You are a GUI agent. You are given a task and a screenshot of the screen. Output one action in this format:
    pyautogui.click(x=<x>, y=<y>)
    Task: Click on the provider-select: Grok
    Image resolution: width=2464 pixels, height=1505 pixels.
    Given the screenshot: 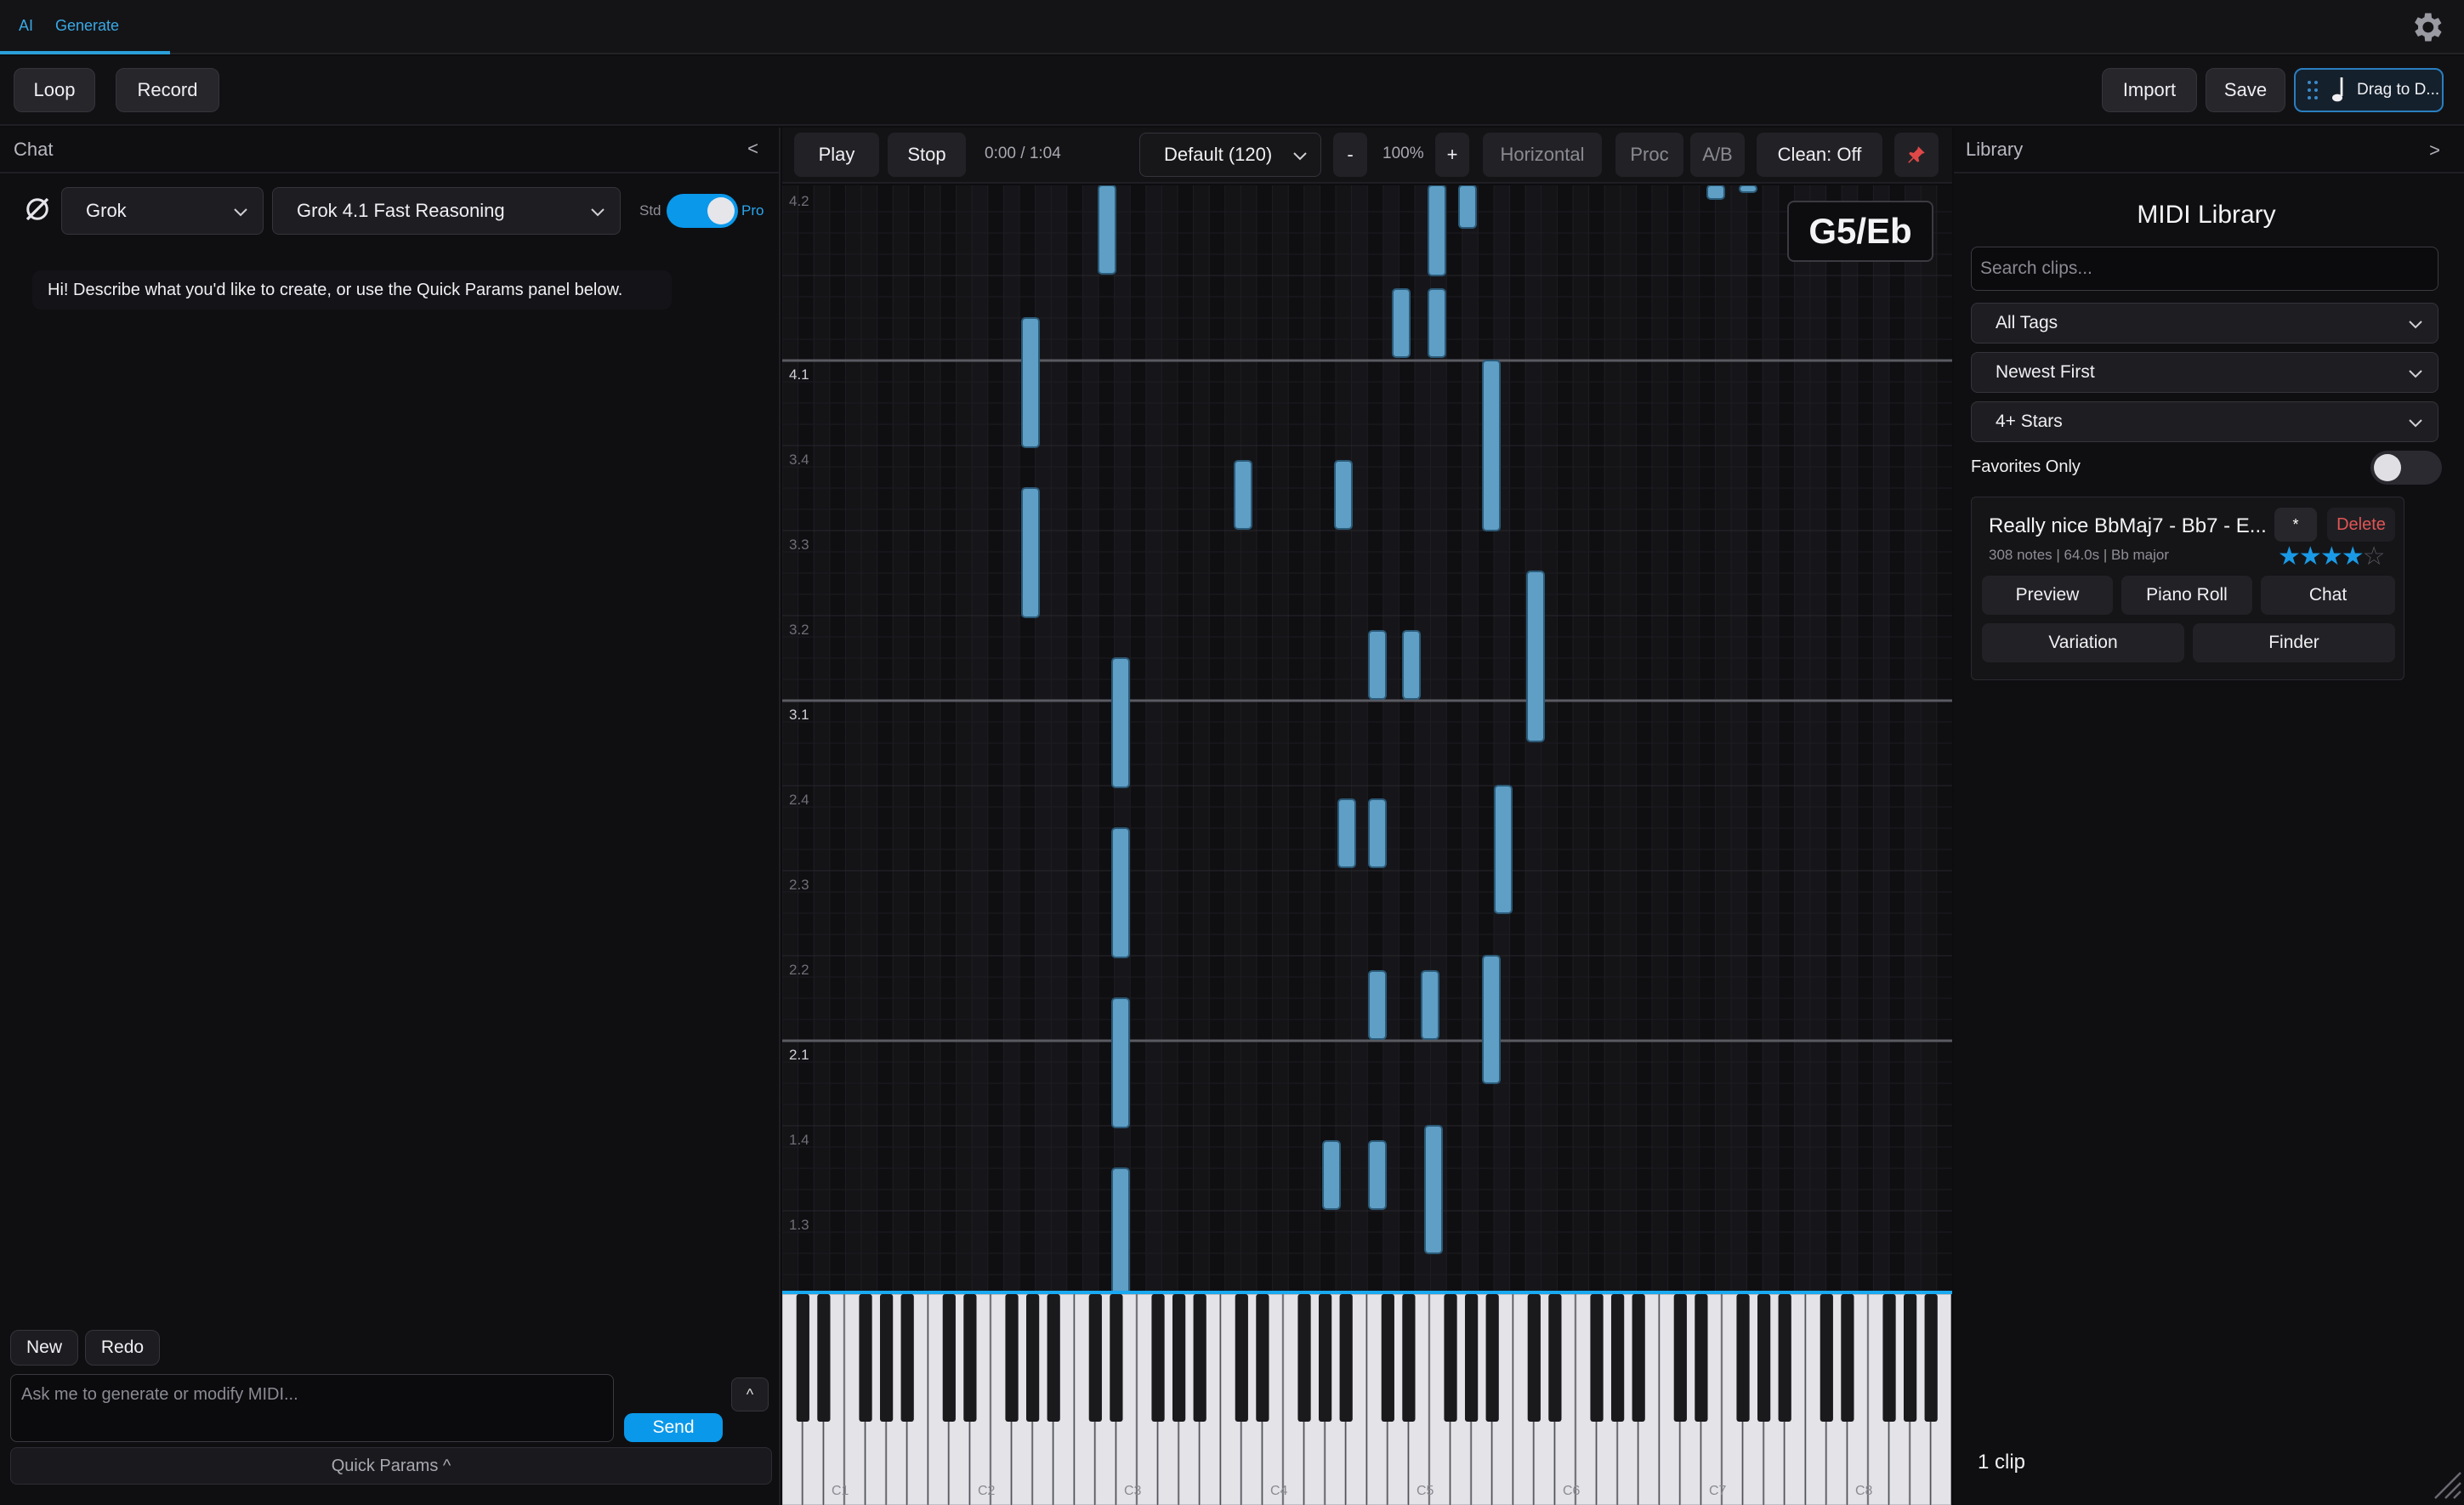 What is the action you would take?
    pyautogui.click(x=162, y=211)
    